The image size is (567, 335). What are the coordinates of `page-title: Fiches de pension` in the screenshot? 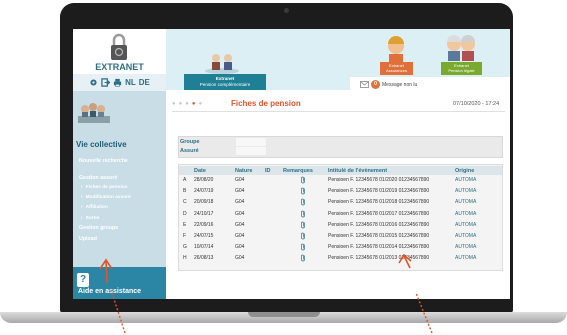 It's located at (266, 103).